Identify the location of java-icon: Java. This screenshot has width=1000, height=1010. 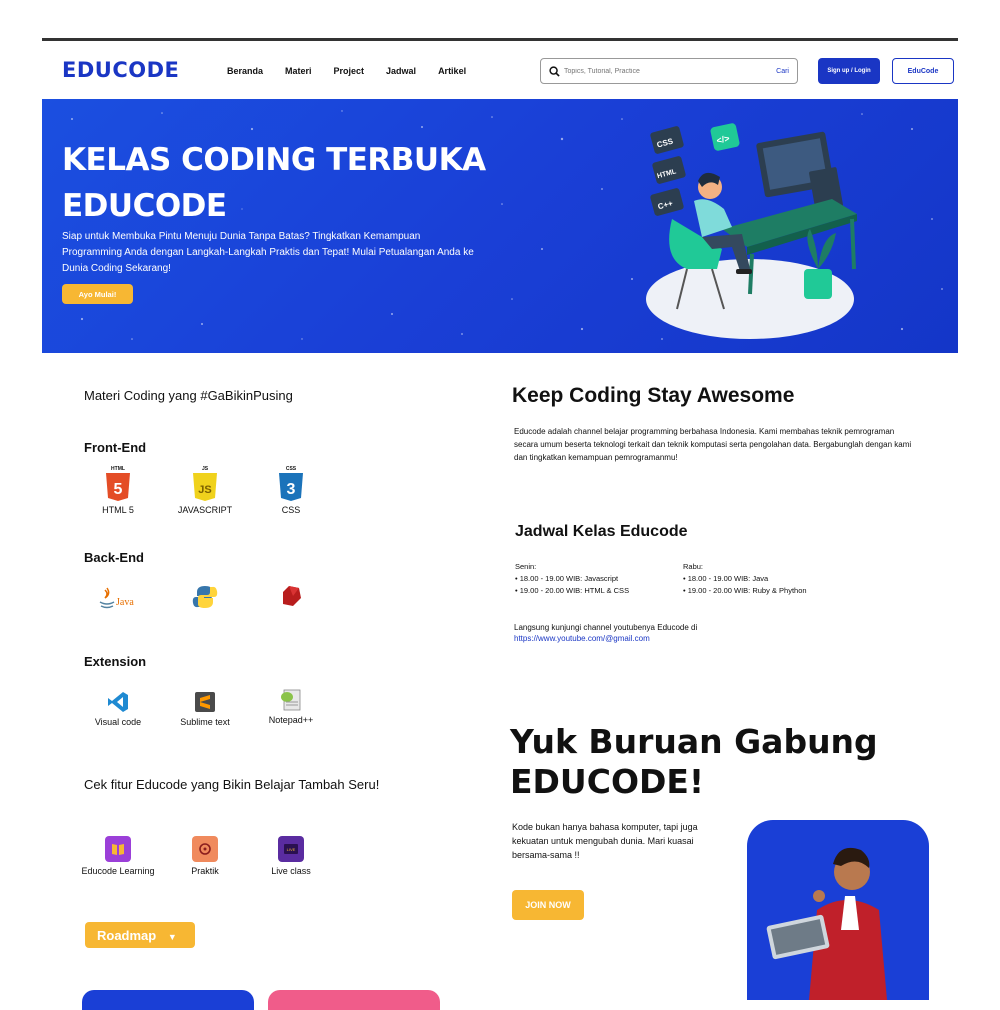
(116, 598).